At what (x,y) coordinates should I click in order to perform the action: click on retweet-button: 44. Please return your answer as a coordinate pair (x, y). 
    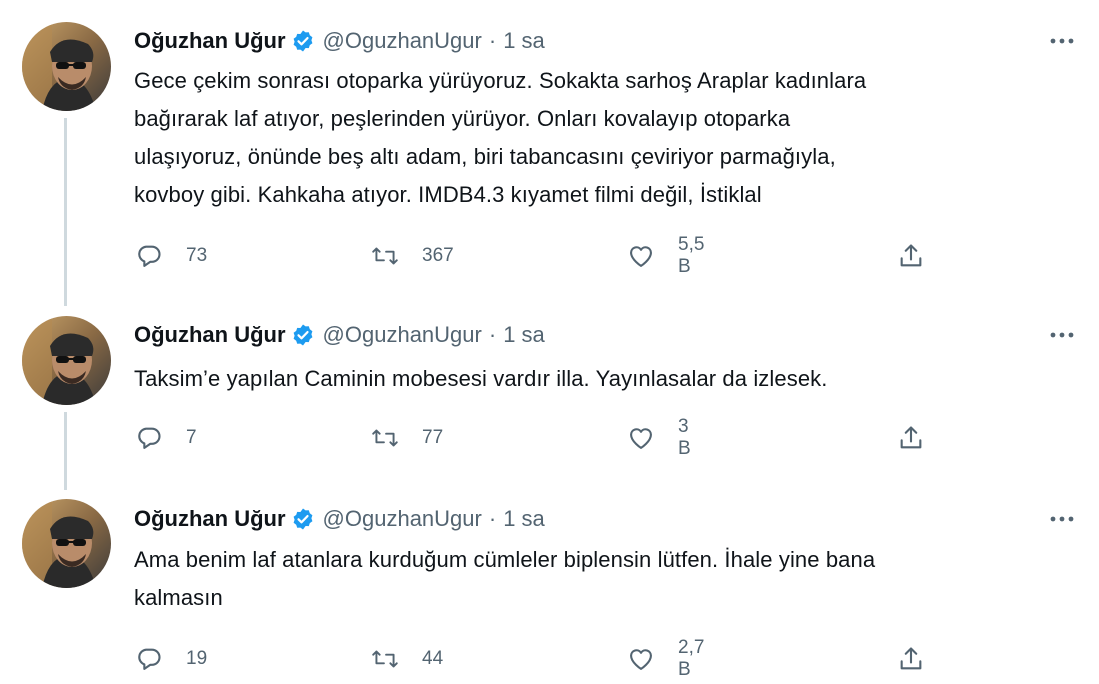
    Looking at the image, I should click on (406, 659).